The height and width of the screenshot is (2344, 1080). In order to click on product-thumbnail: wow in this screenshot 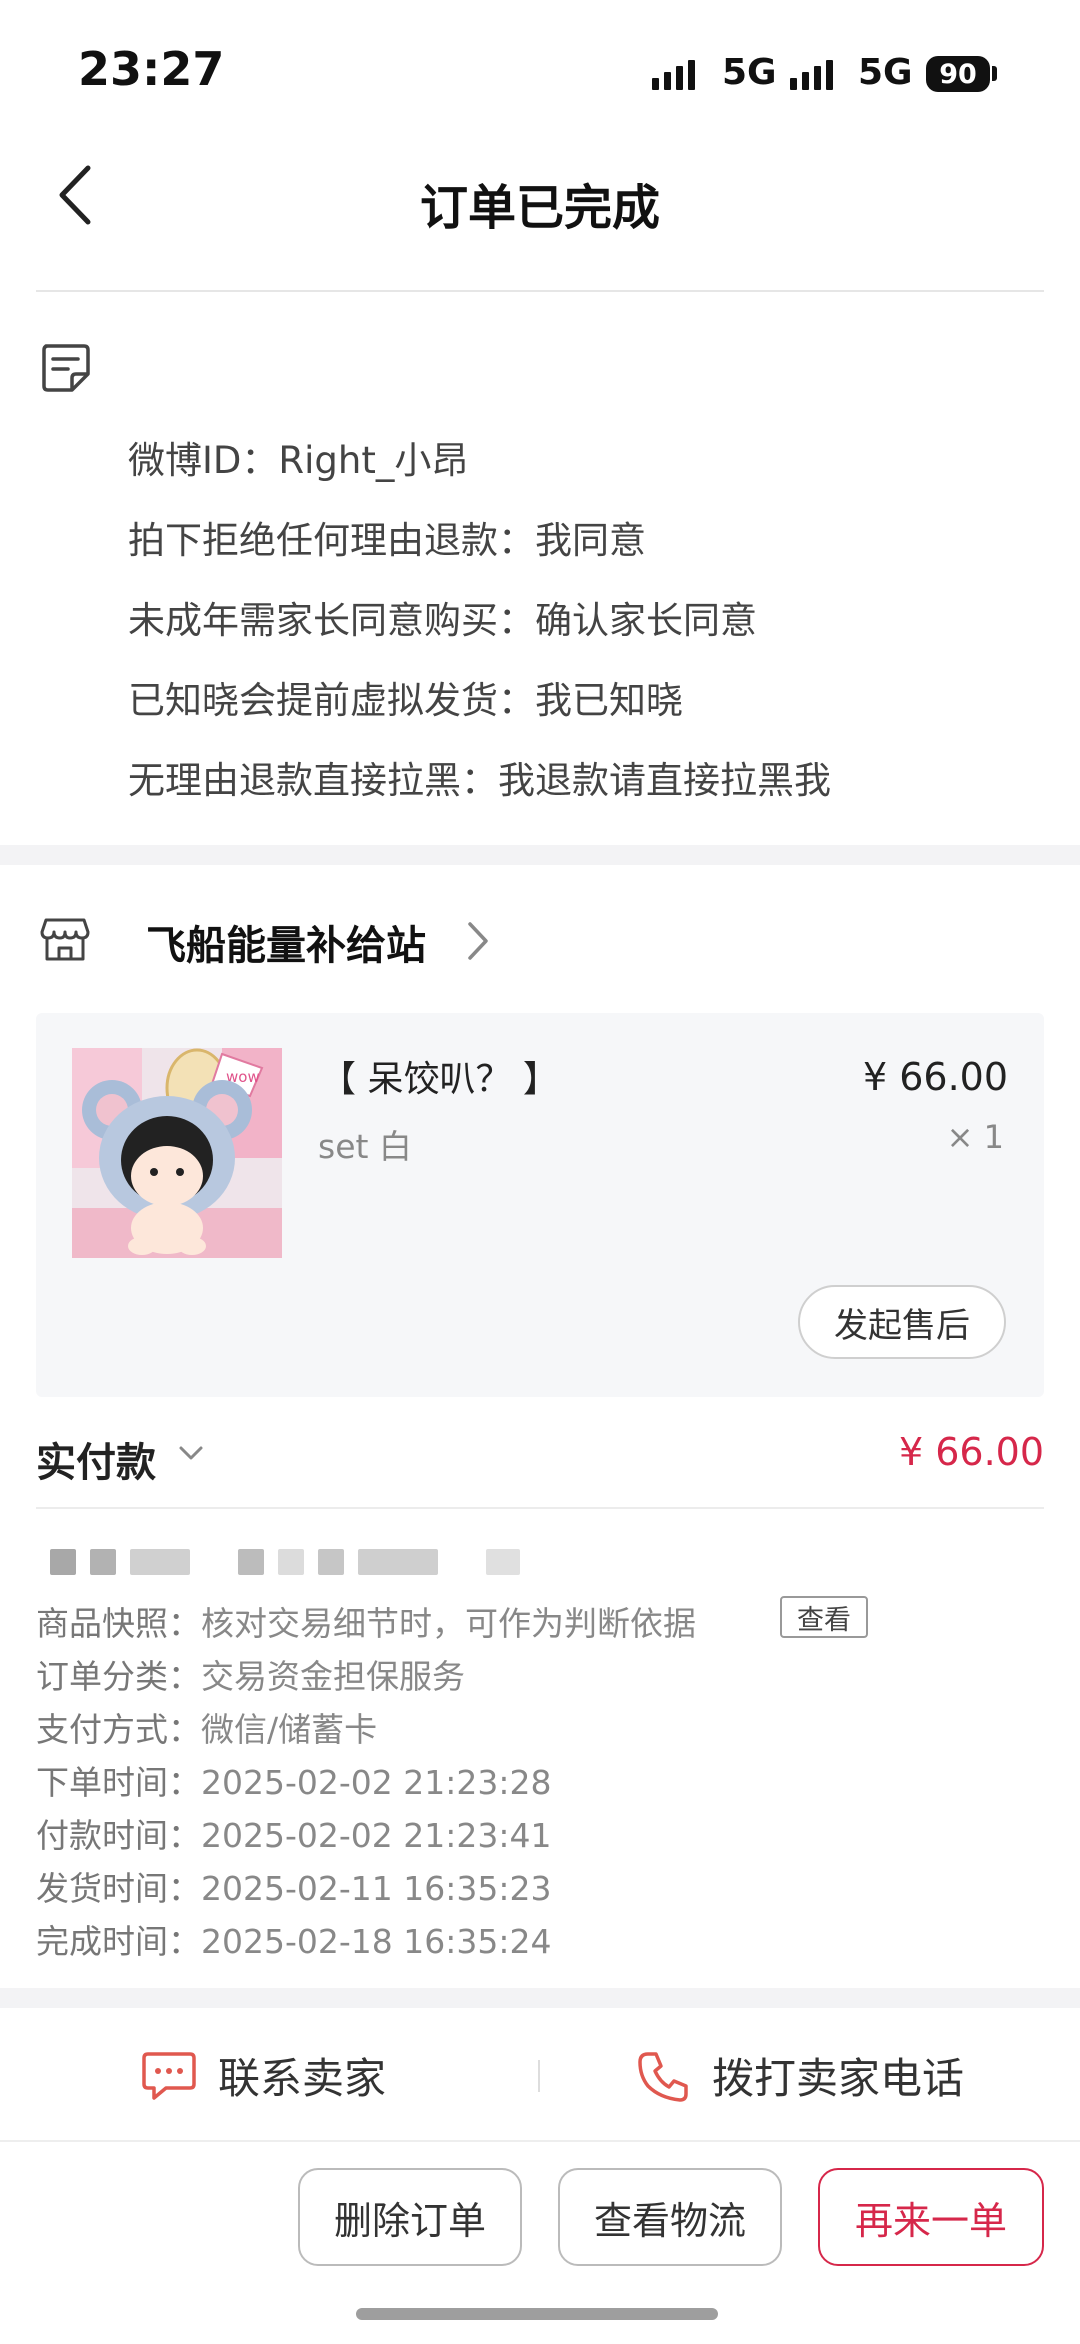, I will do `click(177, 1153)`.